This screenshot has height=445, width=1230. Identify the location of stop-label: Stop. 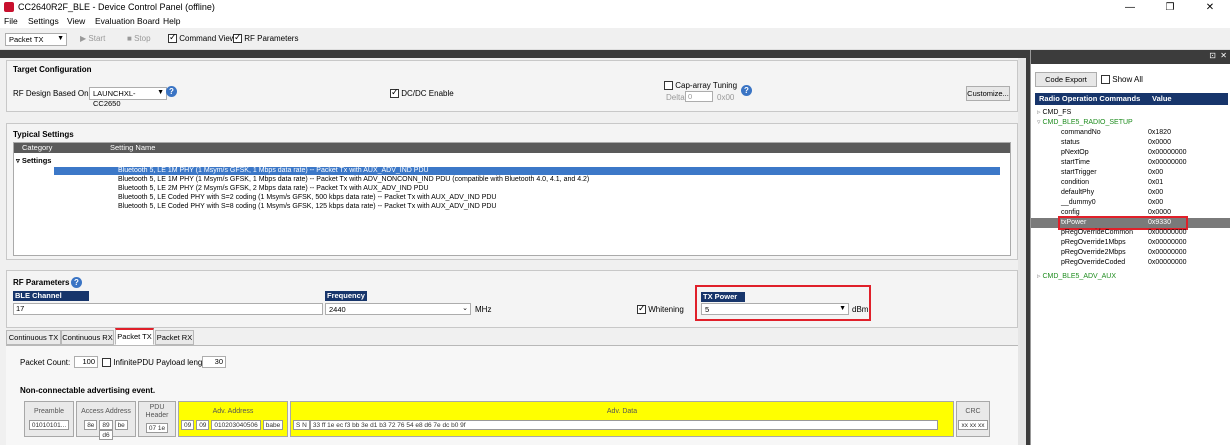
(142, 38).